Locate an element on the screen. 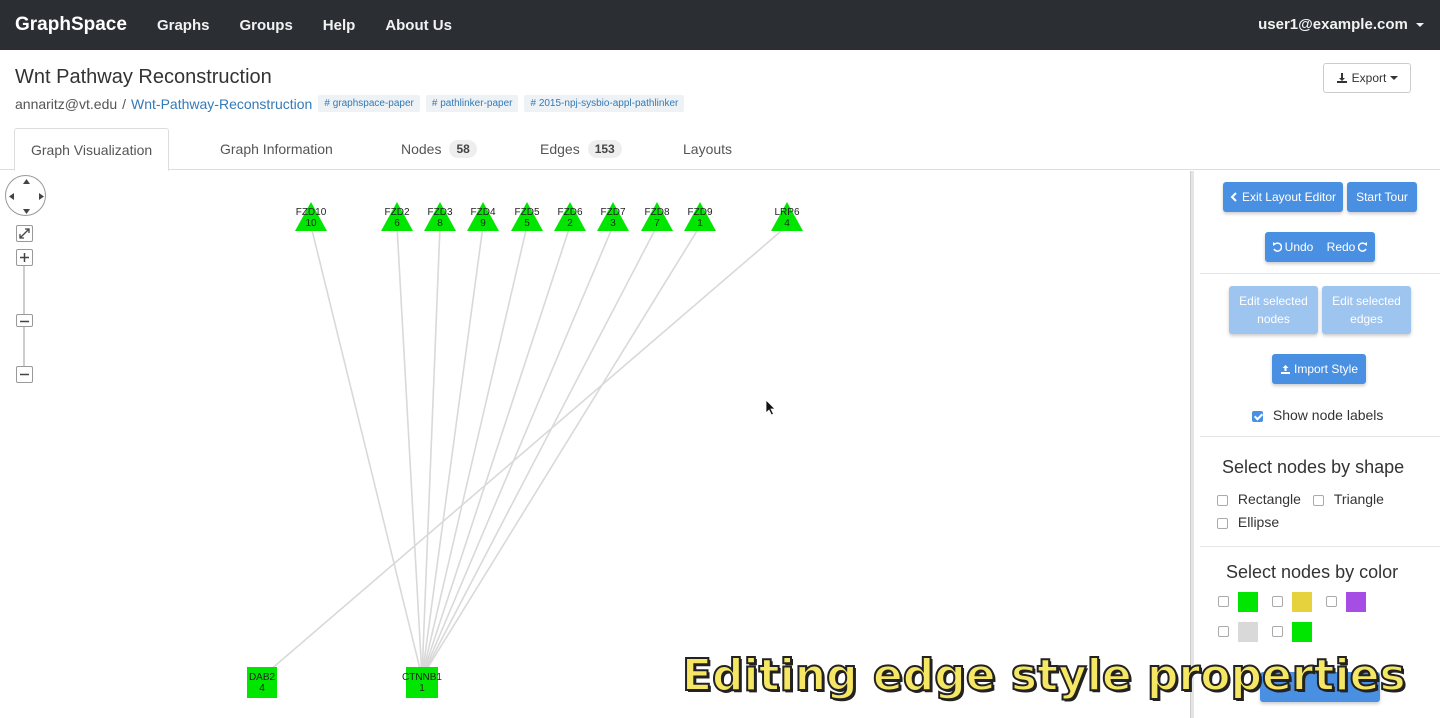 The width and height of the screenshot is (1440, 718). node-fzd4: FZD49 is located at coordinates (483, 216).